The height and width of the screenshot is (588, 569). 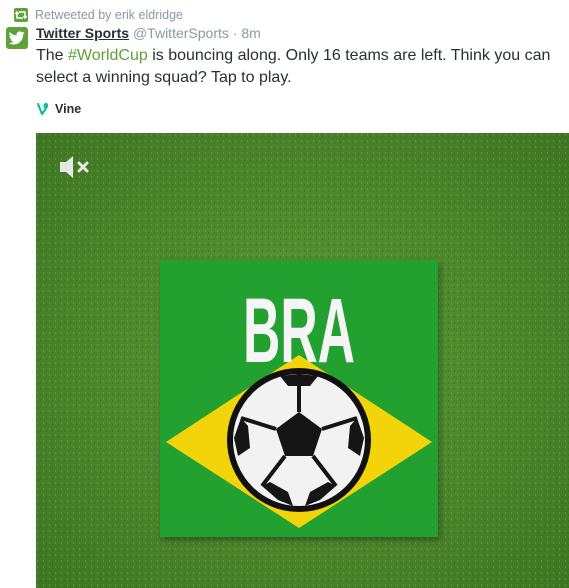 I want to click on retweeted-by-label: Retweeted by erik eldridge, so click(x=109, y=15).